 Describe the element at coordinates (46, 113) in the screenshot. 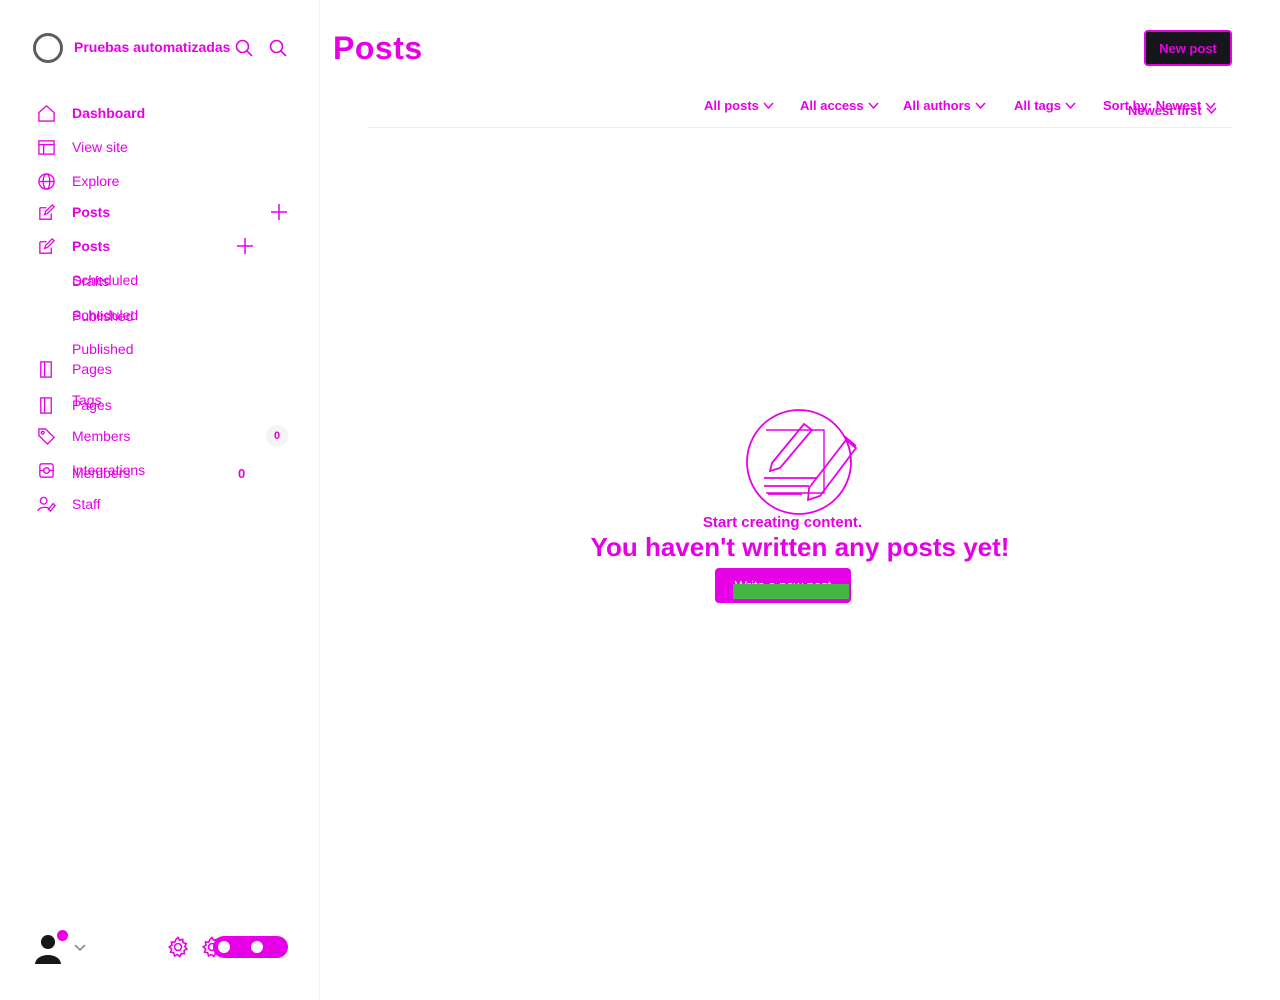

I see `home-icon` at that location.